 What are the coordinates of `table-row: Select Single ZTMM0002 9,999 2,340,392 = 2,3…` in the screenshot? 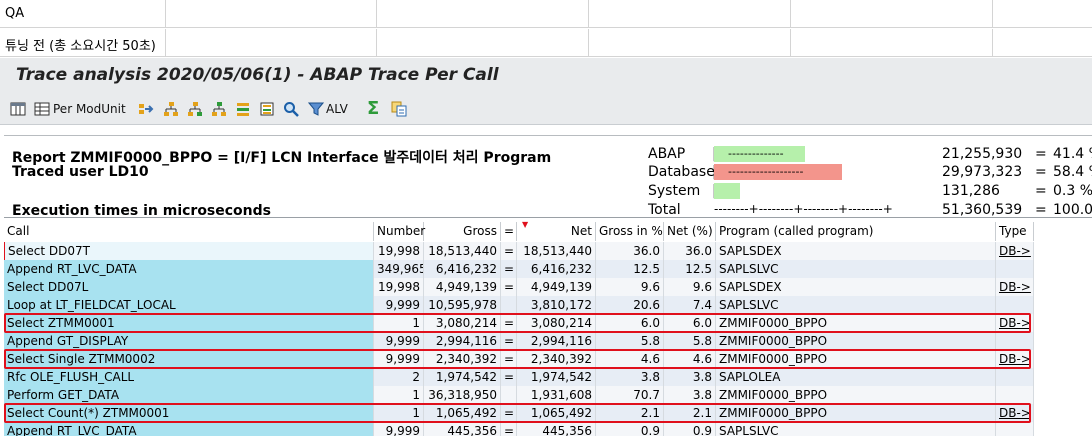 It's located at (519, 359).